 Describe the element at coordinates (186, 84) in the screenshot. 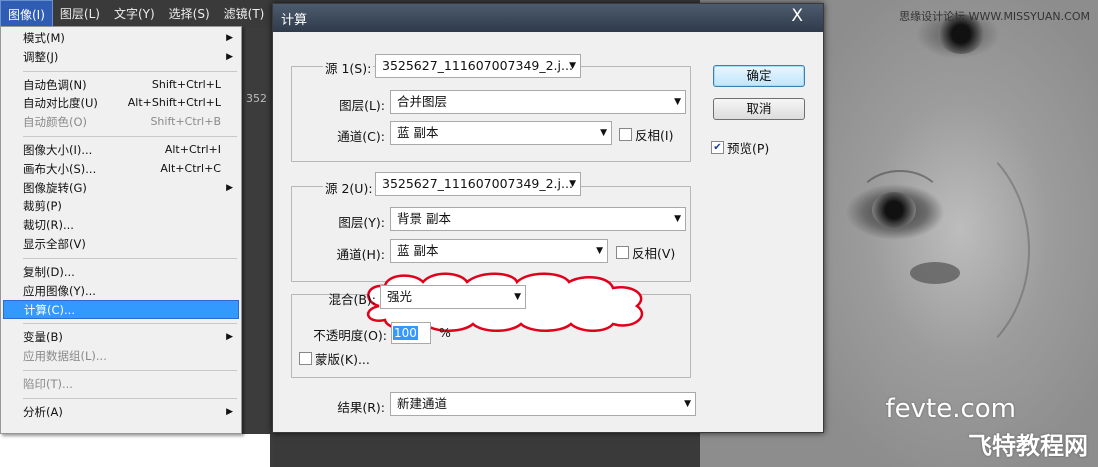

I see `menu-item-shortcut: Shift+Ctrl+L` at that location.